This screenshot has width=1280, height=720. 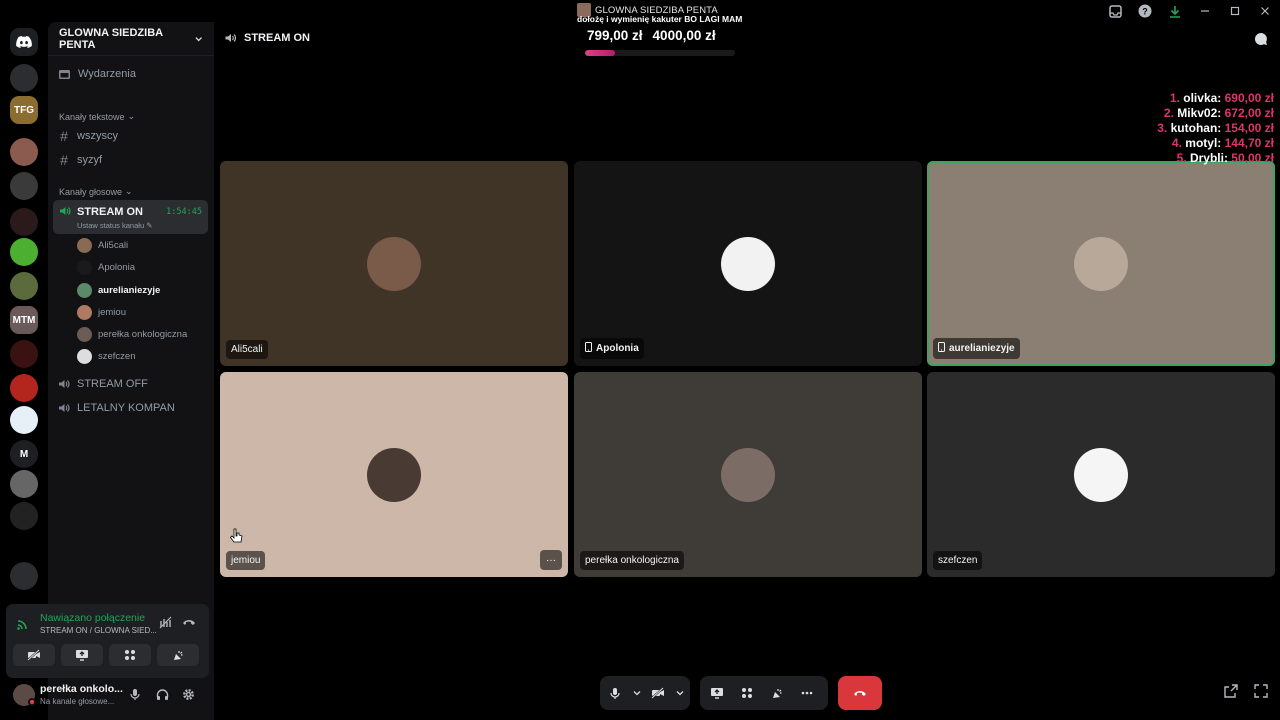 I want to click on close-icon, so click(x=1265, y=11).